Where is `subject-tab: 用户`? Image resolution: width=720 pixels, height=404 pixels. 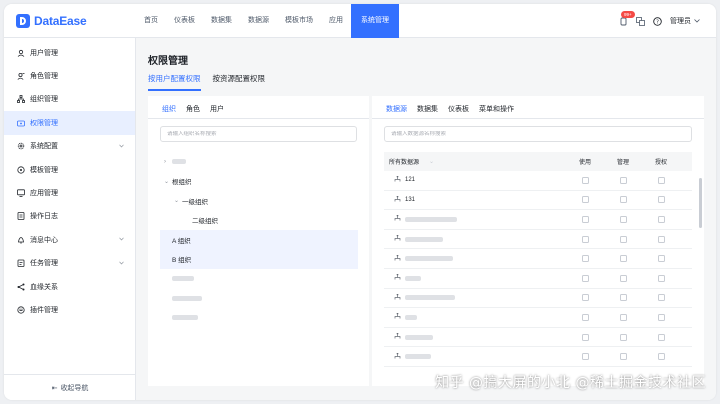
subject-tab: 用户 is located at coordinates (217, 111).